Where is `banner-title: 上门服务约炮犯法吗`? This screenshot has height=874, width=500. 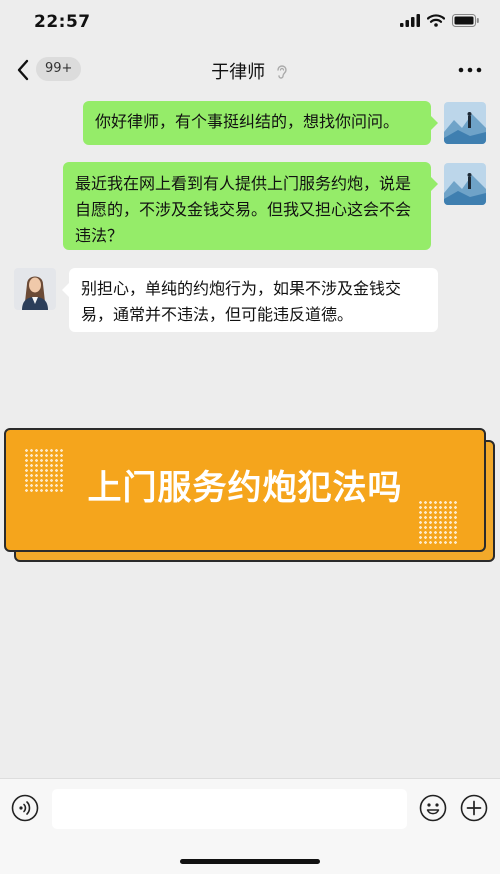 banner-title: 上门服务约炮犯法吗 is located at coordinates (245, 488).